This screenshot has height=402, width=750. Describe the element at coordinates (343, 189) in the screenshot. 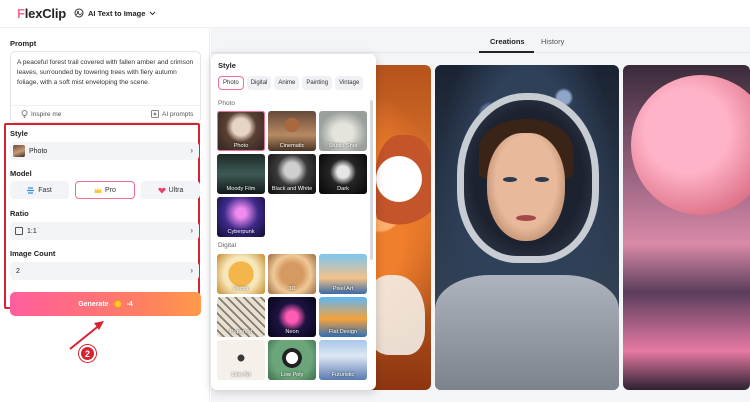

I see `style-tile-label: Dark` at that location.